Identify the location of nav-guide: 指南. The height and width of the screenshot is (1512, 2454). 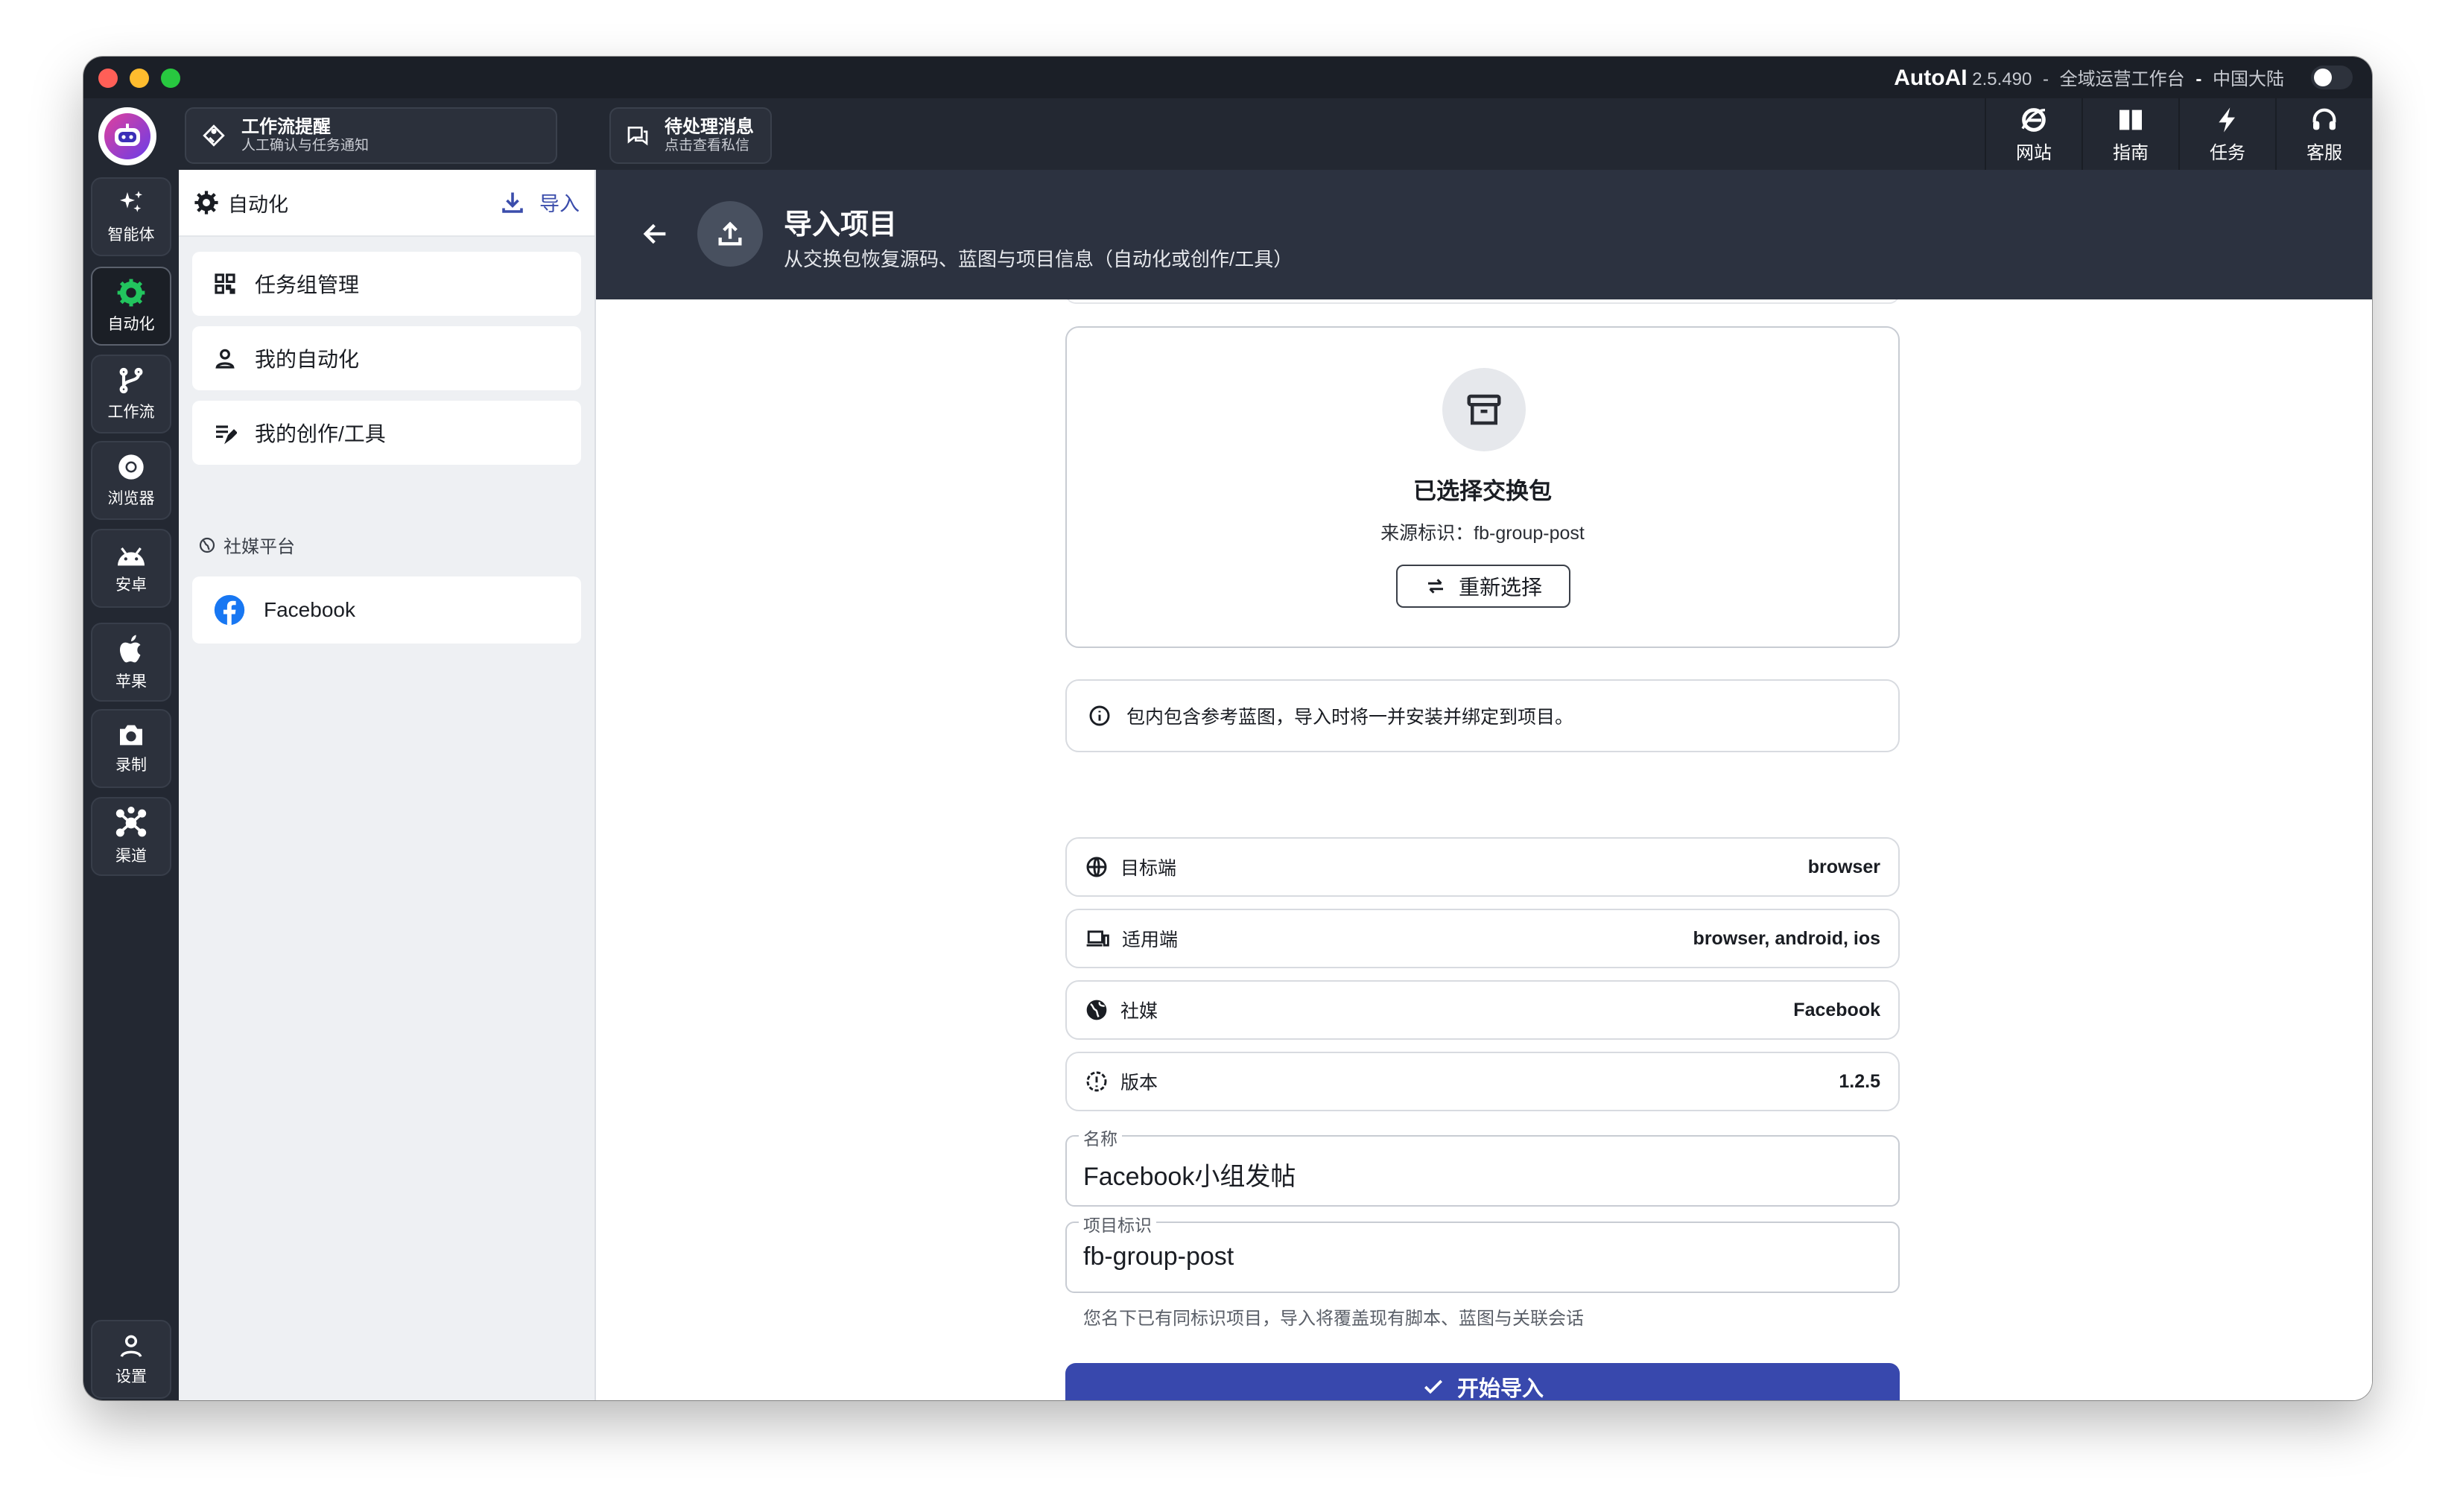
(2130, 134).